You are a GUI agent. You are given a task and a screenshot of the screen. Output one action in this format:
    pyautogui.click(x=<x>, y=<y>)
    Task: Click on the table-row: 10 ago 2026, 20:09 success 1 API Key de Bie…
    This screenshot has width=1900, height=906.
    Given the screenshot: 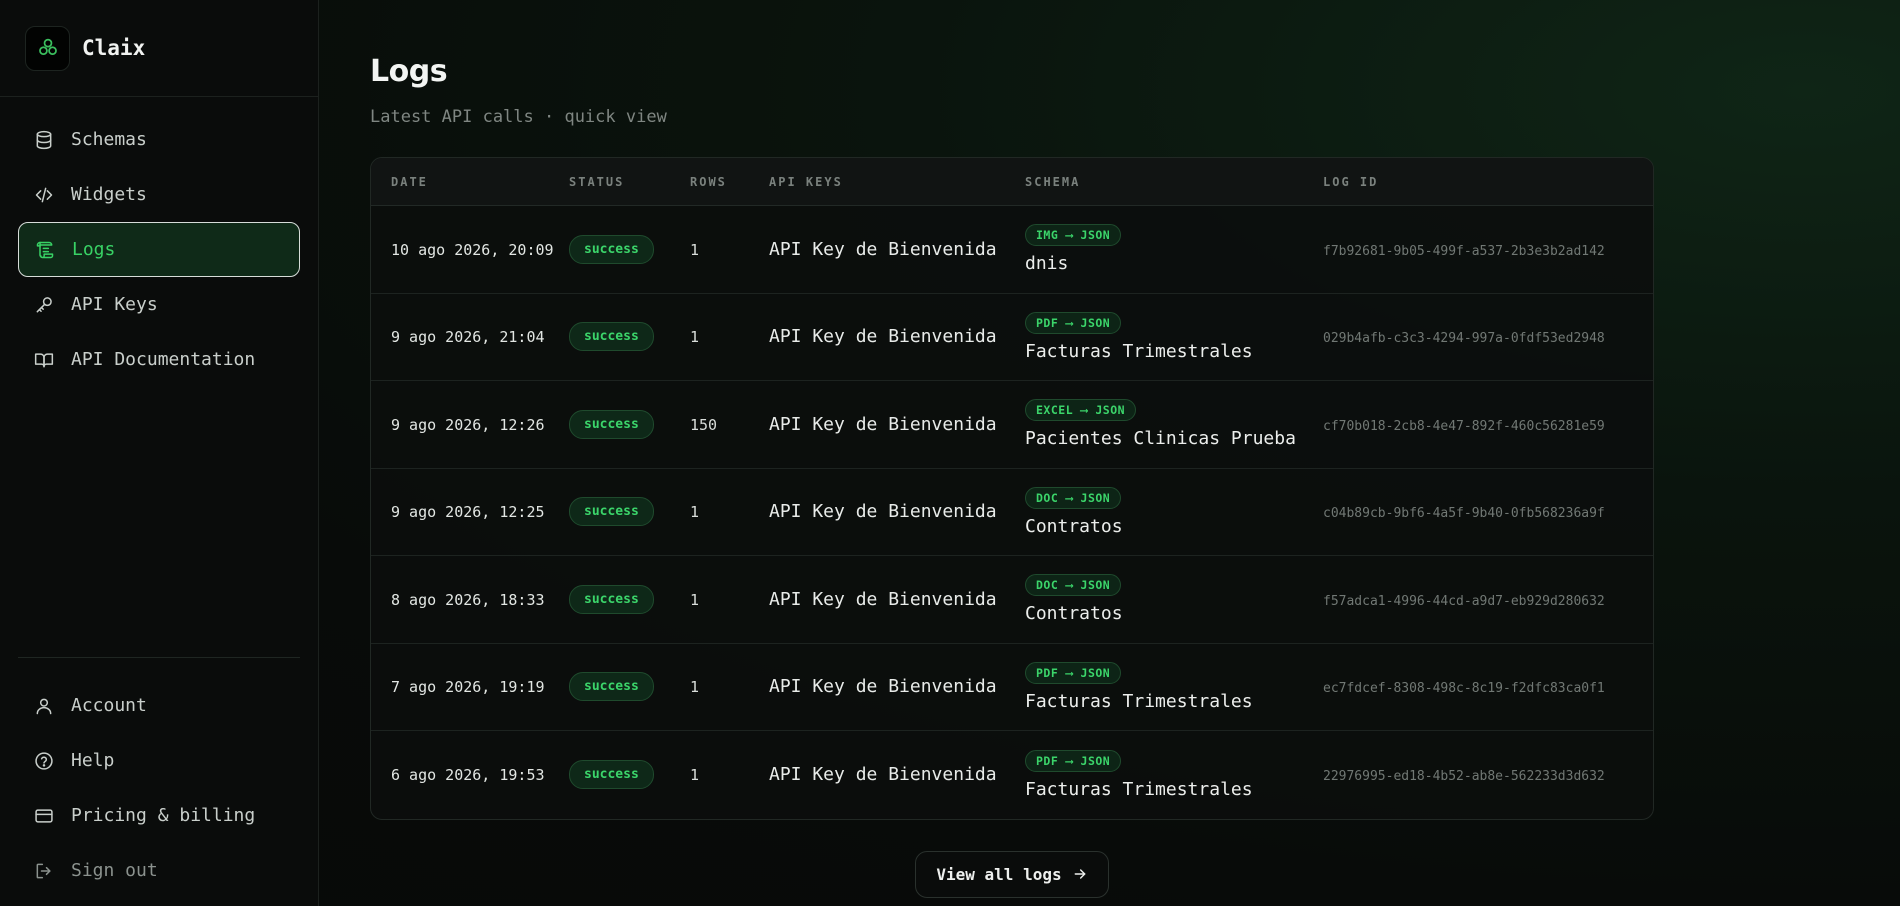 What is the action you would take?
    pyautogui.click(x=1012, y=250)
    